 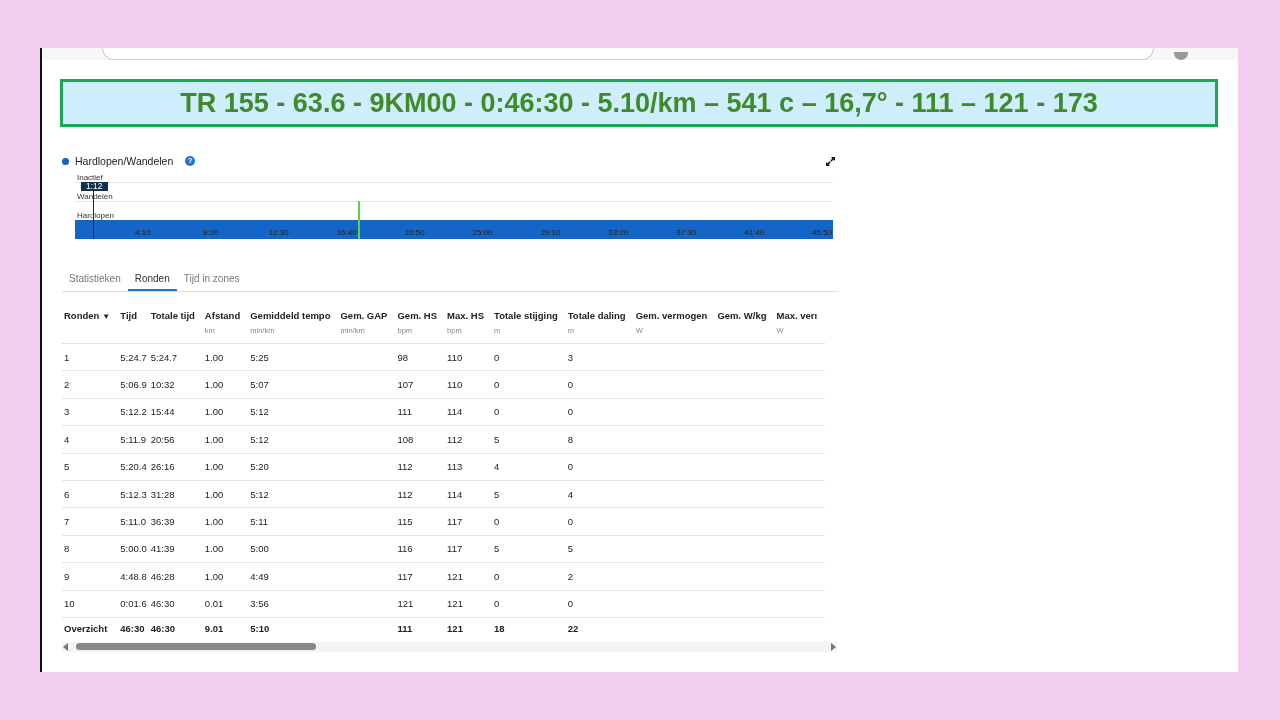 I want to click on table-cell: 98, so click(x=403, y=357).